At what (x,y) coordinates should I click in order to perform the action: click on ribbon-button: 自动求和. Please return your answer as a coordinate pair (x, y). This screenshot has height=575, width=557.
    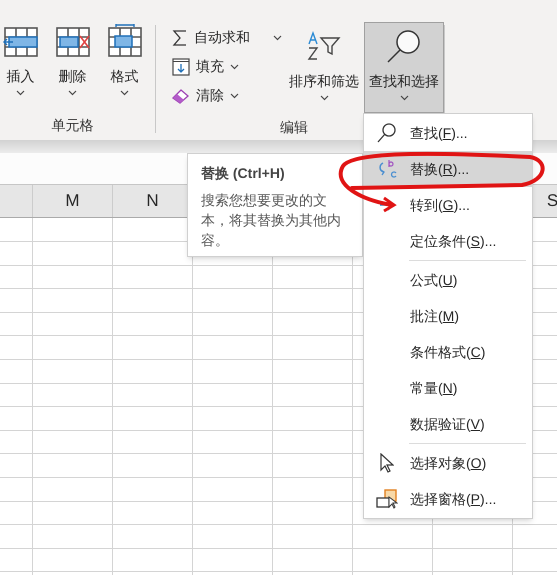
    Looking at the image, I should click on (227, 37).